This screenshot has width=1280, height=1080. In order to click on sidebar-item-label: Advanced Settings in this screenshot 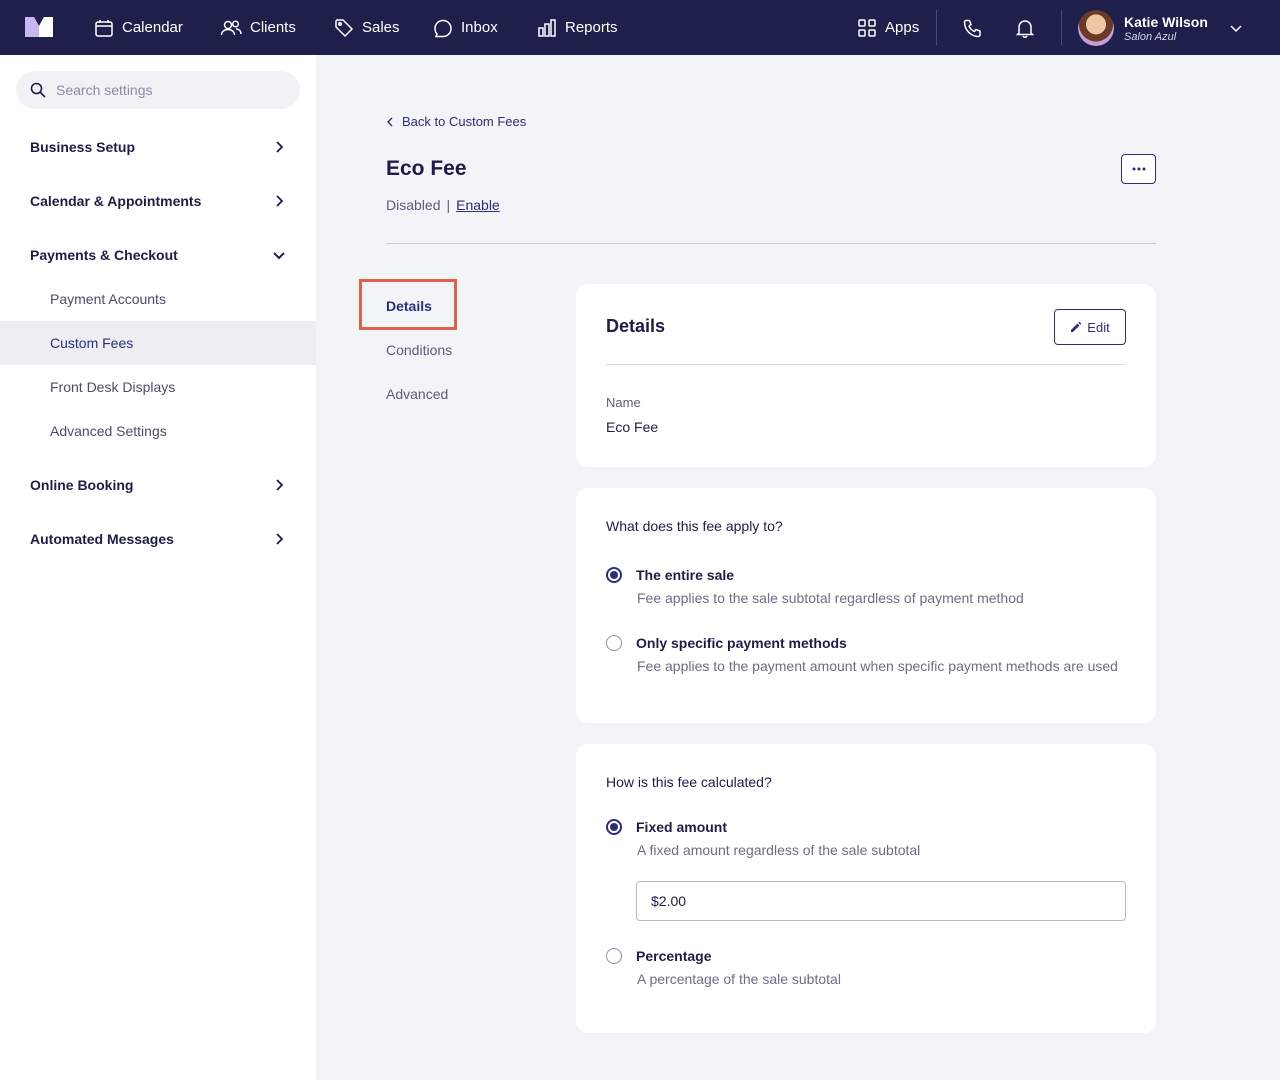, I will do `click(108, 431)`.